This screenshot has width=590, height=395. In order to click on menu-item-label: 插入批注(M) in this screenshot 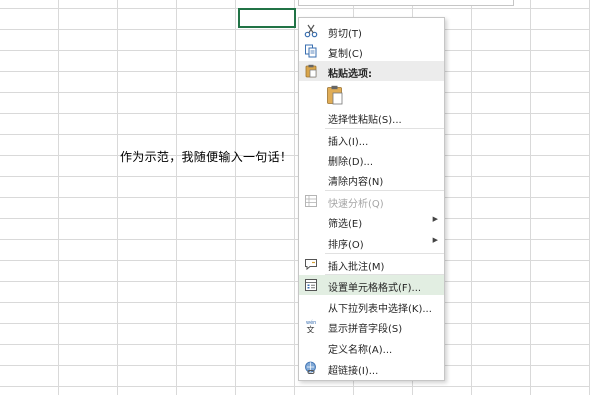, I will do `click(356, 267)`.